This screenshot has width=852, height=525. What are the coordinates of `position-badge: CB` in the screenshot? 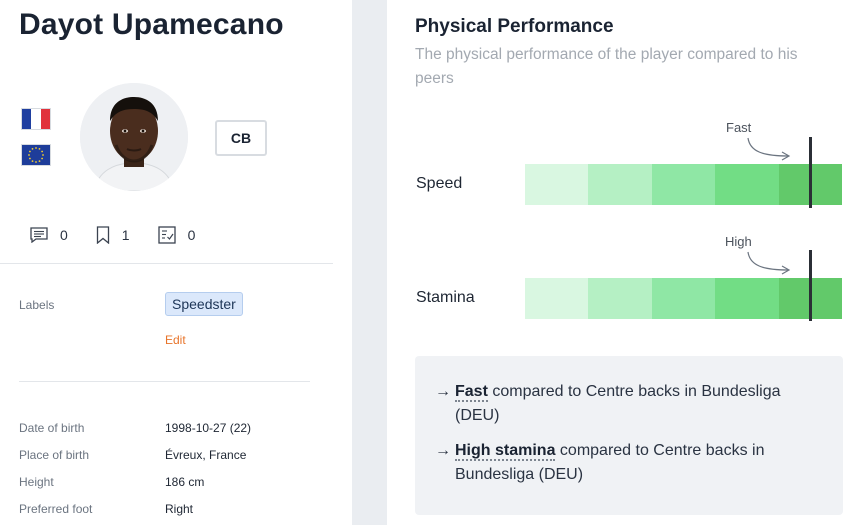 It's located at (241, 138).